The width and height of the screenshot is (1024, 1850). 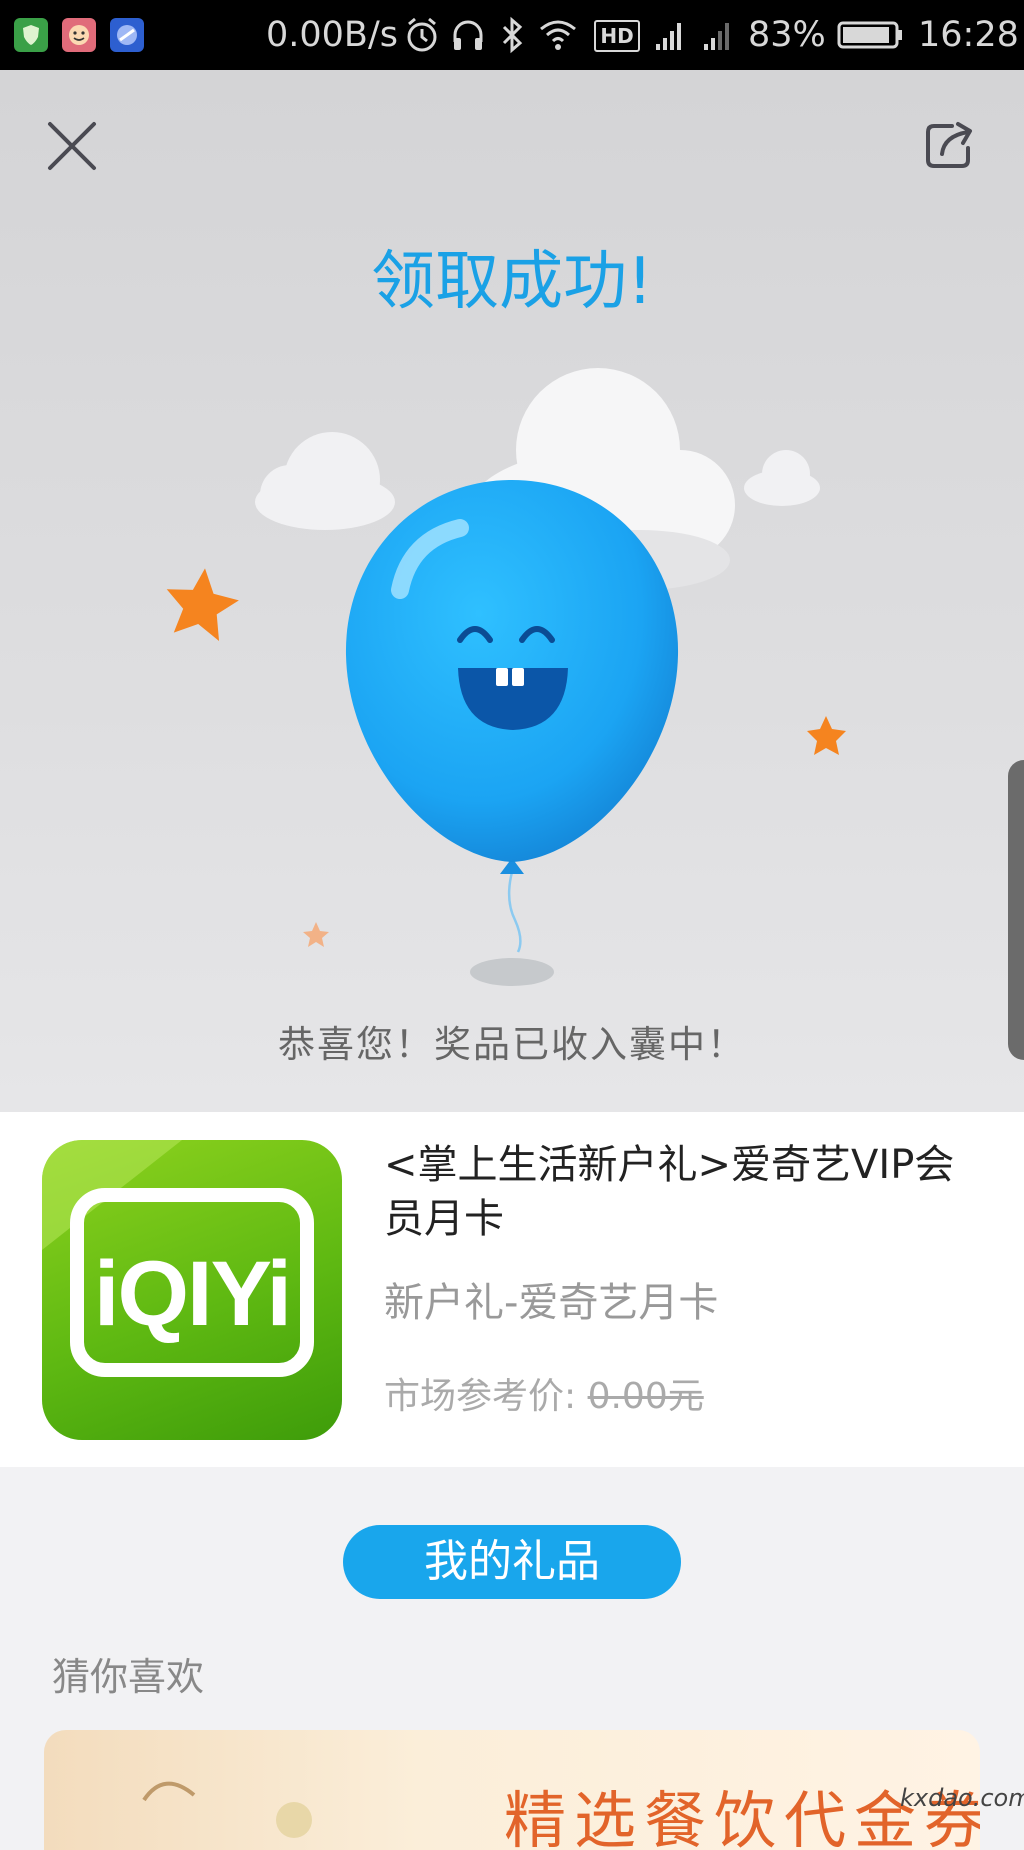 I want to click on alarm-icon, so click(x=422, y=34).